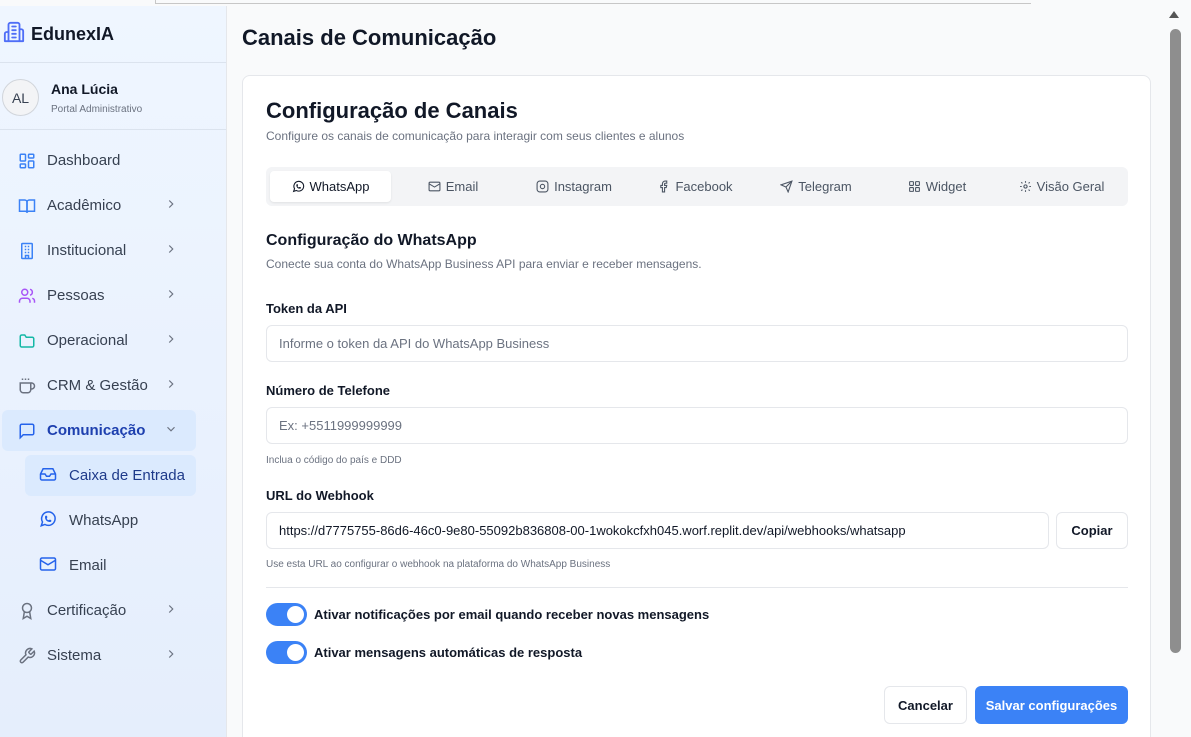  I want to click on auto-reply-toggle, so click(286, 652).